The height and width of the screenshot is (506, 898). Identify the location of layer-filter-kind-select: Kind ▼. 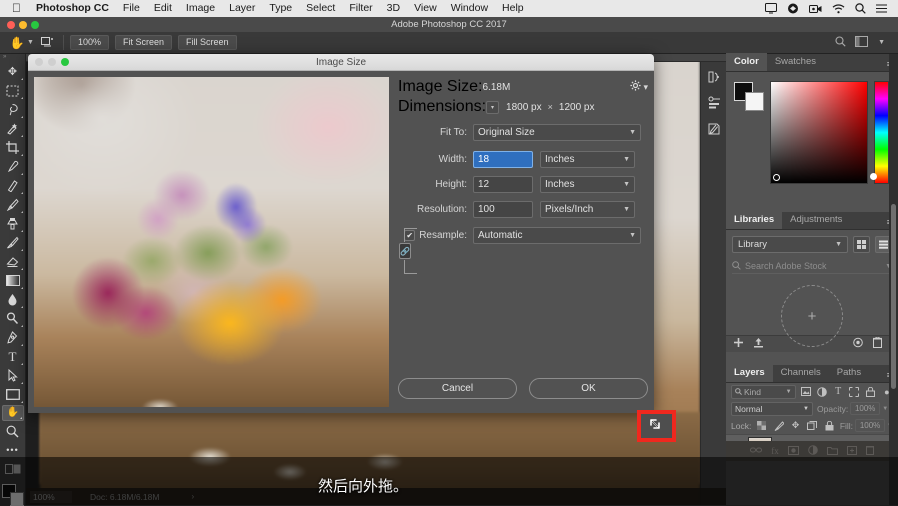
(763, 391).